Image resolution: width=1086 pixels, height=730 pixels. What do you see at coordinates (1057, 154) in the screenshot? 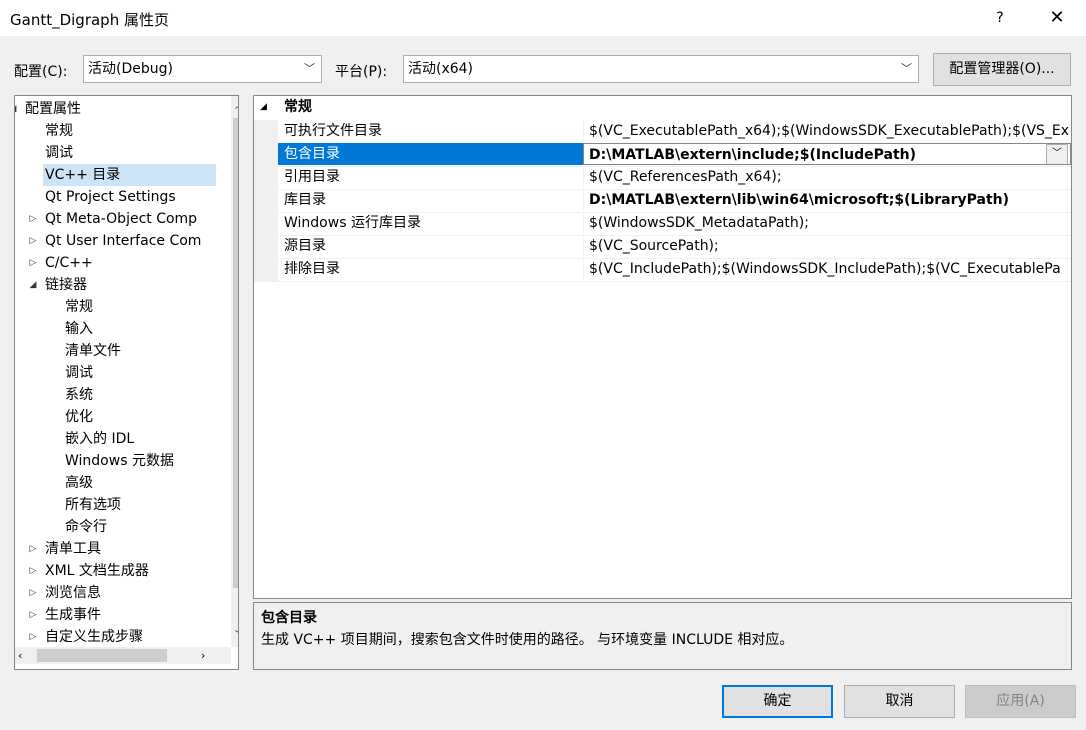
I see `value-dropdown-button: ﹀` at bounding box center [1057, 154].